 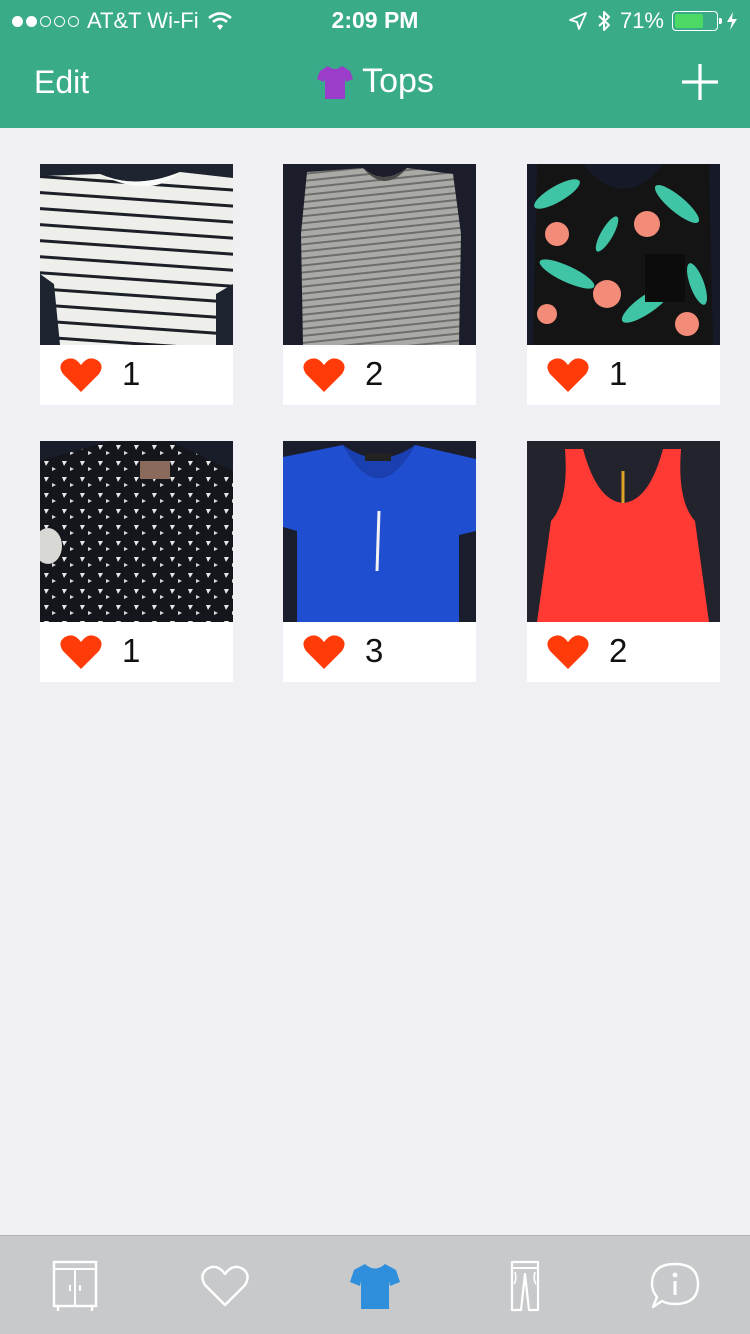 I want to click on page-title: Tops, so click(x=375, y=81).